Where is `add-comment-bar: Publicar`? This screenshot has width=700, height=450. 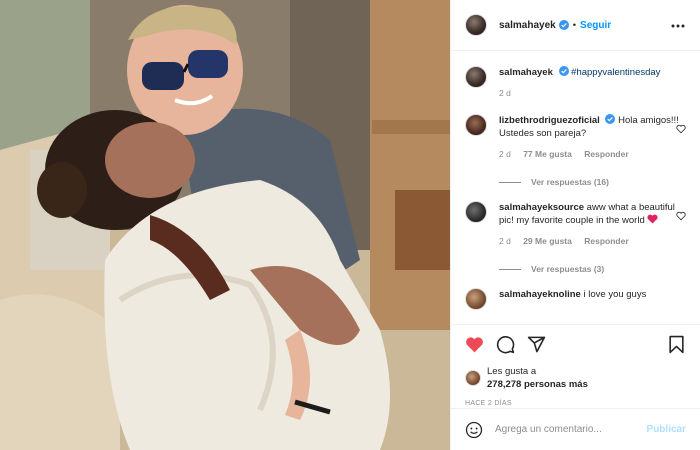
add-comment-bar: Publicar is located at coordinates (575, 429).